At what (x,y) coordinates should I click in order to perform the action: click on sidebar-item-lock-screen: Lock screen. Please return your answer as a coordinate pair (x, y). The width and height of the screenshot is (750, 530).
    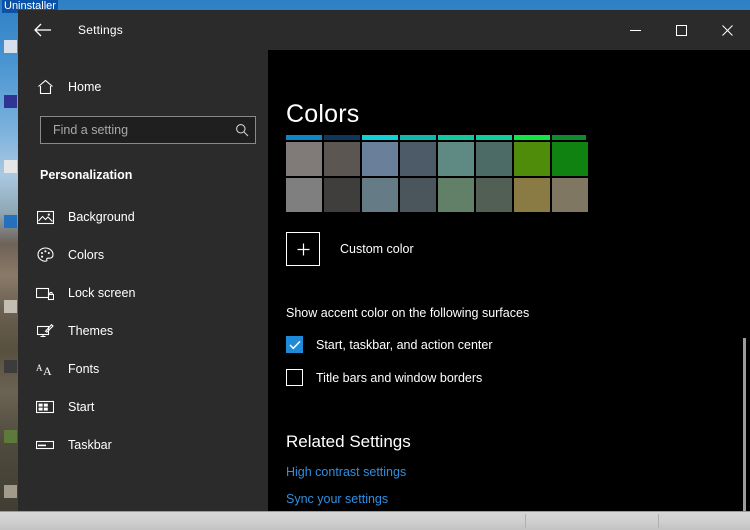
    Looking at the image, I should click on (143, 293).